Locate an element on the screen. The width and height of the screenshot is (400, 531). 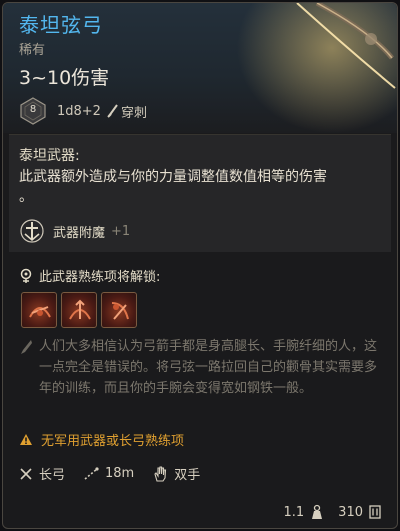
proficiency-header: 此武器熟练项将解锁: is located at coordinates (89, 275).